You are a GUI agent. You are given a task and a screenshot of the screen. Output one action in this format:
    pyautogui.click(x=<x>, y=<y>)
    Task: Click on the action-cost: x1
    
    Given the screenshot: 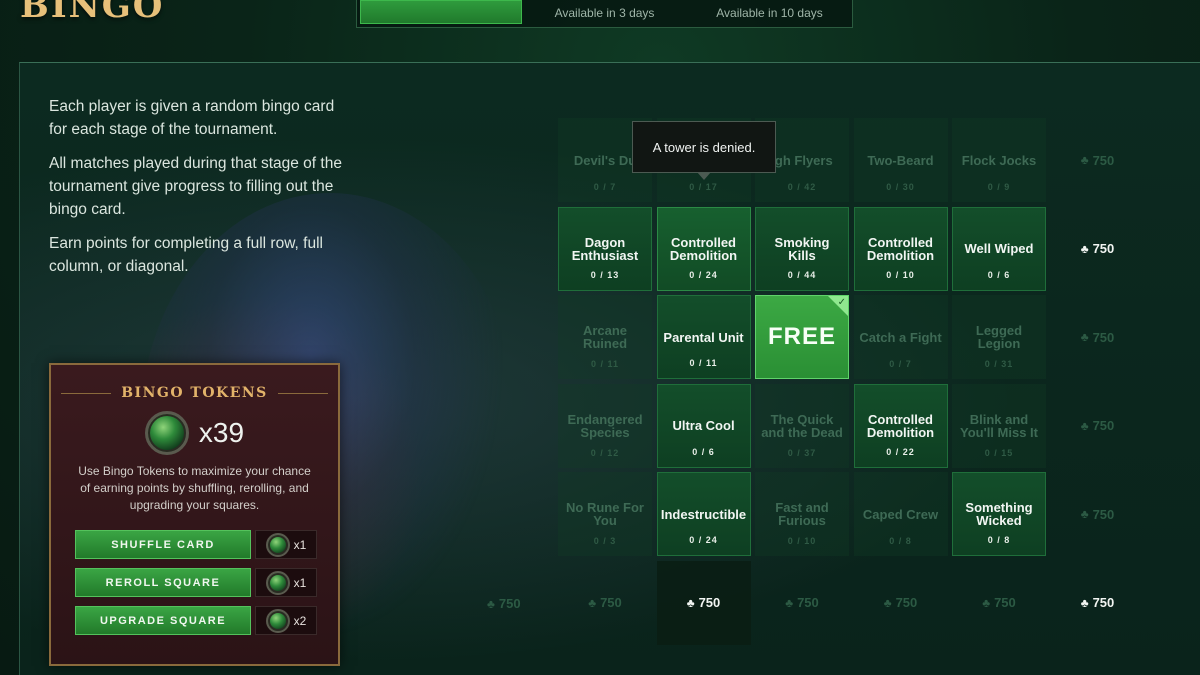 What is the action you would take?
    pyautogui.click(x=286, y=544)
    